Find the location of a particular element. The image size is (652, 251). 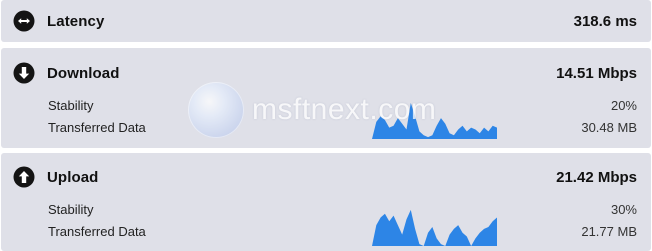

download-transferred-value: 30.48 MB is located at coordinates (609, 127).